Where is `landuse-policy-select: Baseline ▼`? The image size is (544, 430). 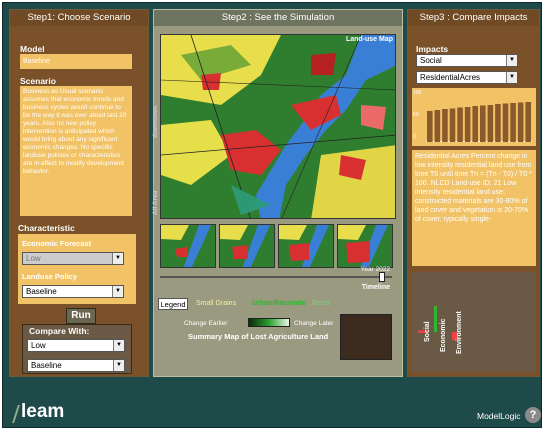 landuse-policy-select: Baseline ▼ is located at coordinates (73, 291).